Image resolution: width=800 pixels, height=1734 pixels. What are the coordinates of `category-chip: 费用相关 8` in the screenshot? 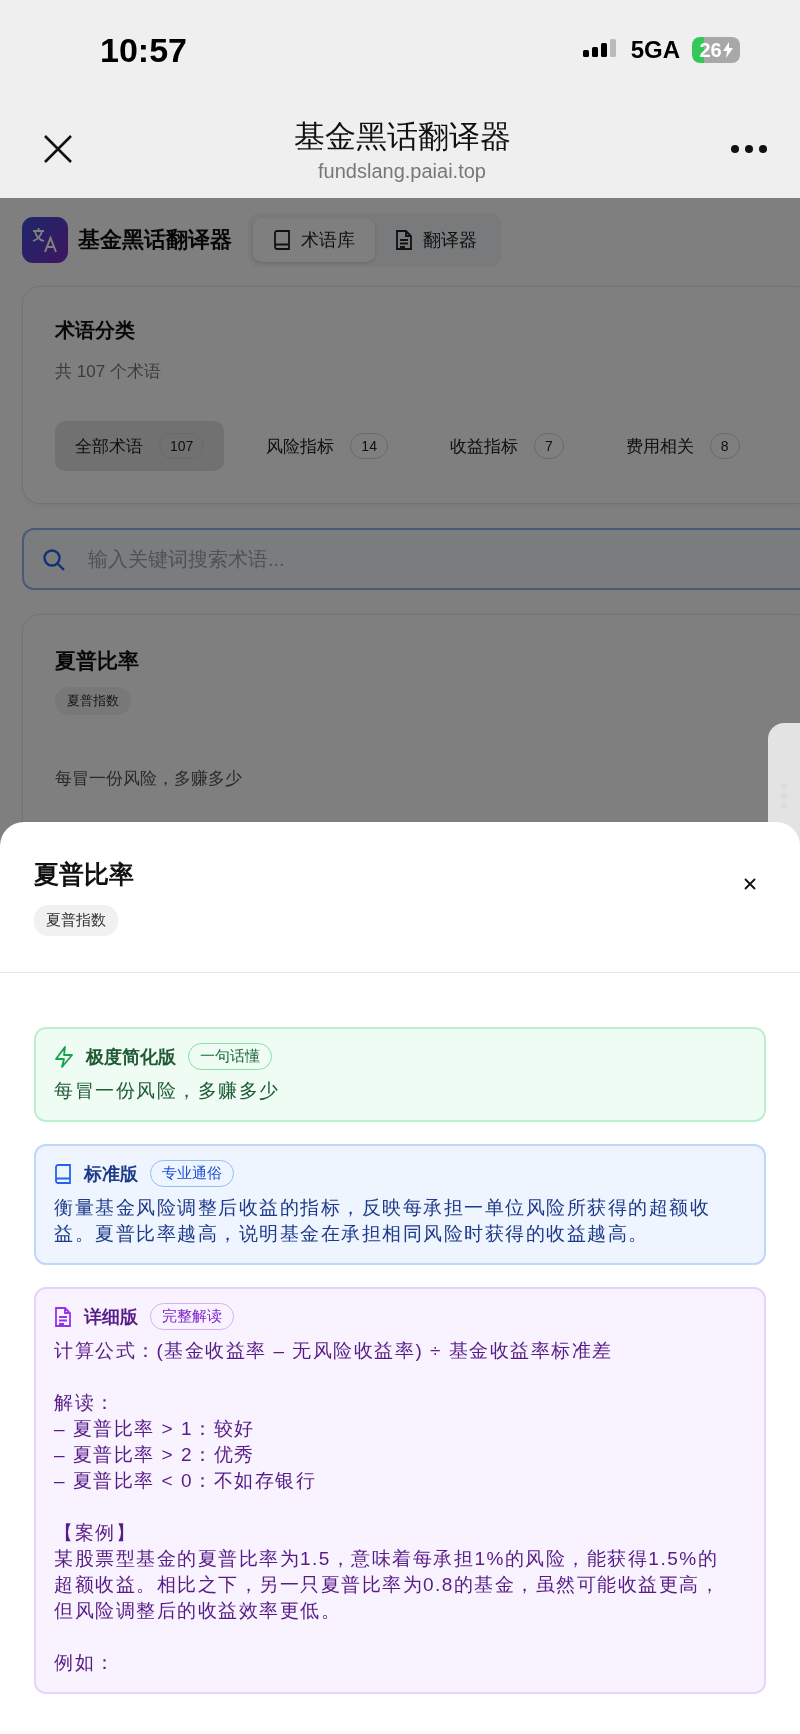 It's located at (682, 446).